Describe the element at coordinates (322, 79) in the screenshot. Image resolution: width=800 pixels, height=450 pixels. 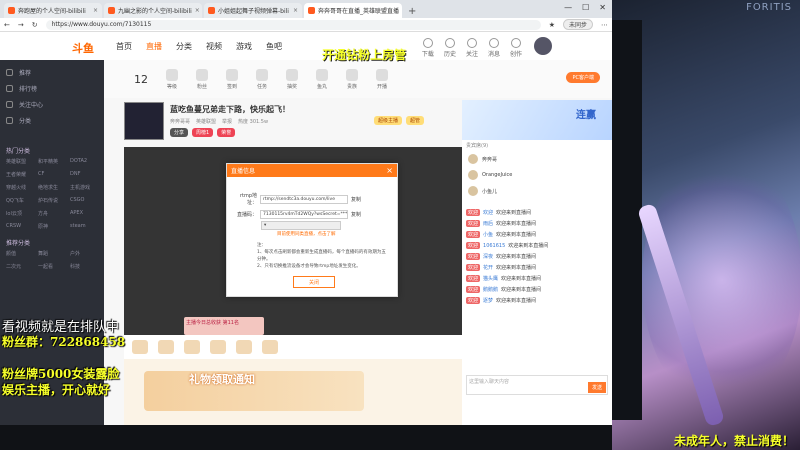
I see `toolbar-item: 鱼丸` at that location.